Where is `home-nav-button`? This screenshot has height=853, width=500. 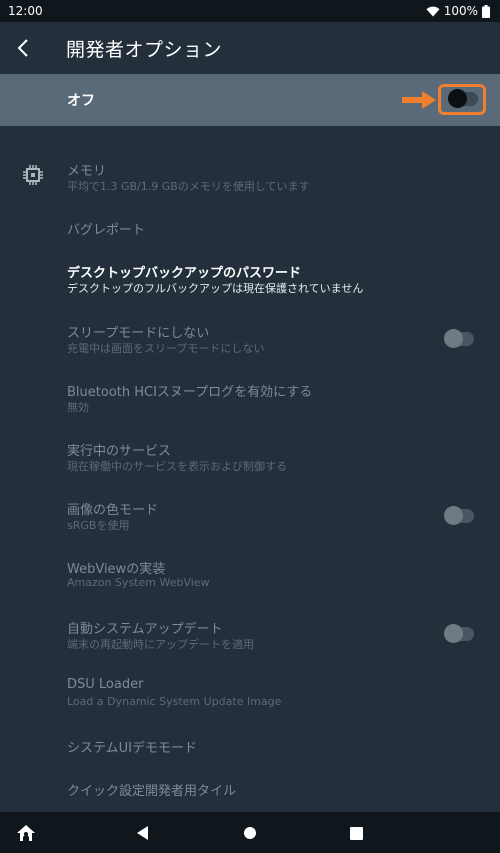
home-nav-button is located at coordinates (250, 833).